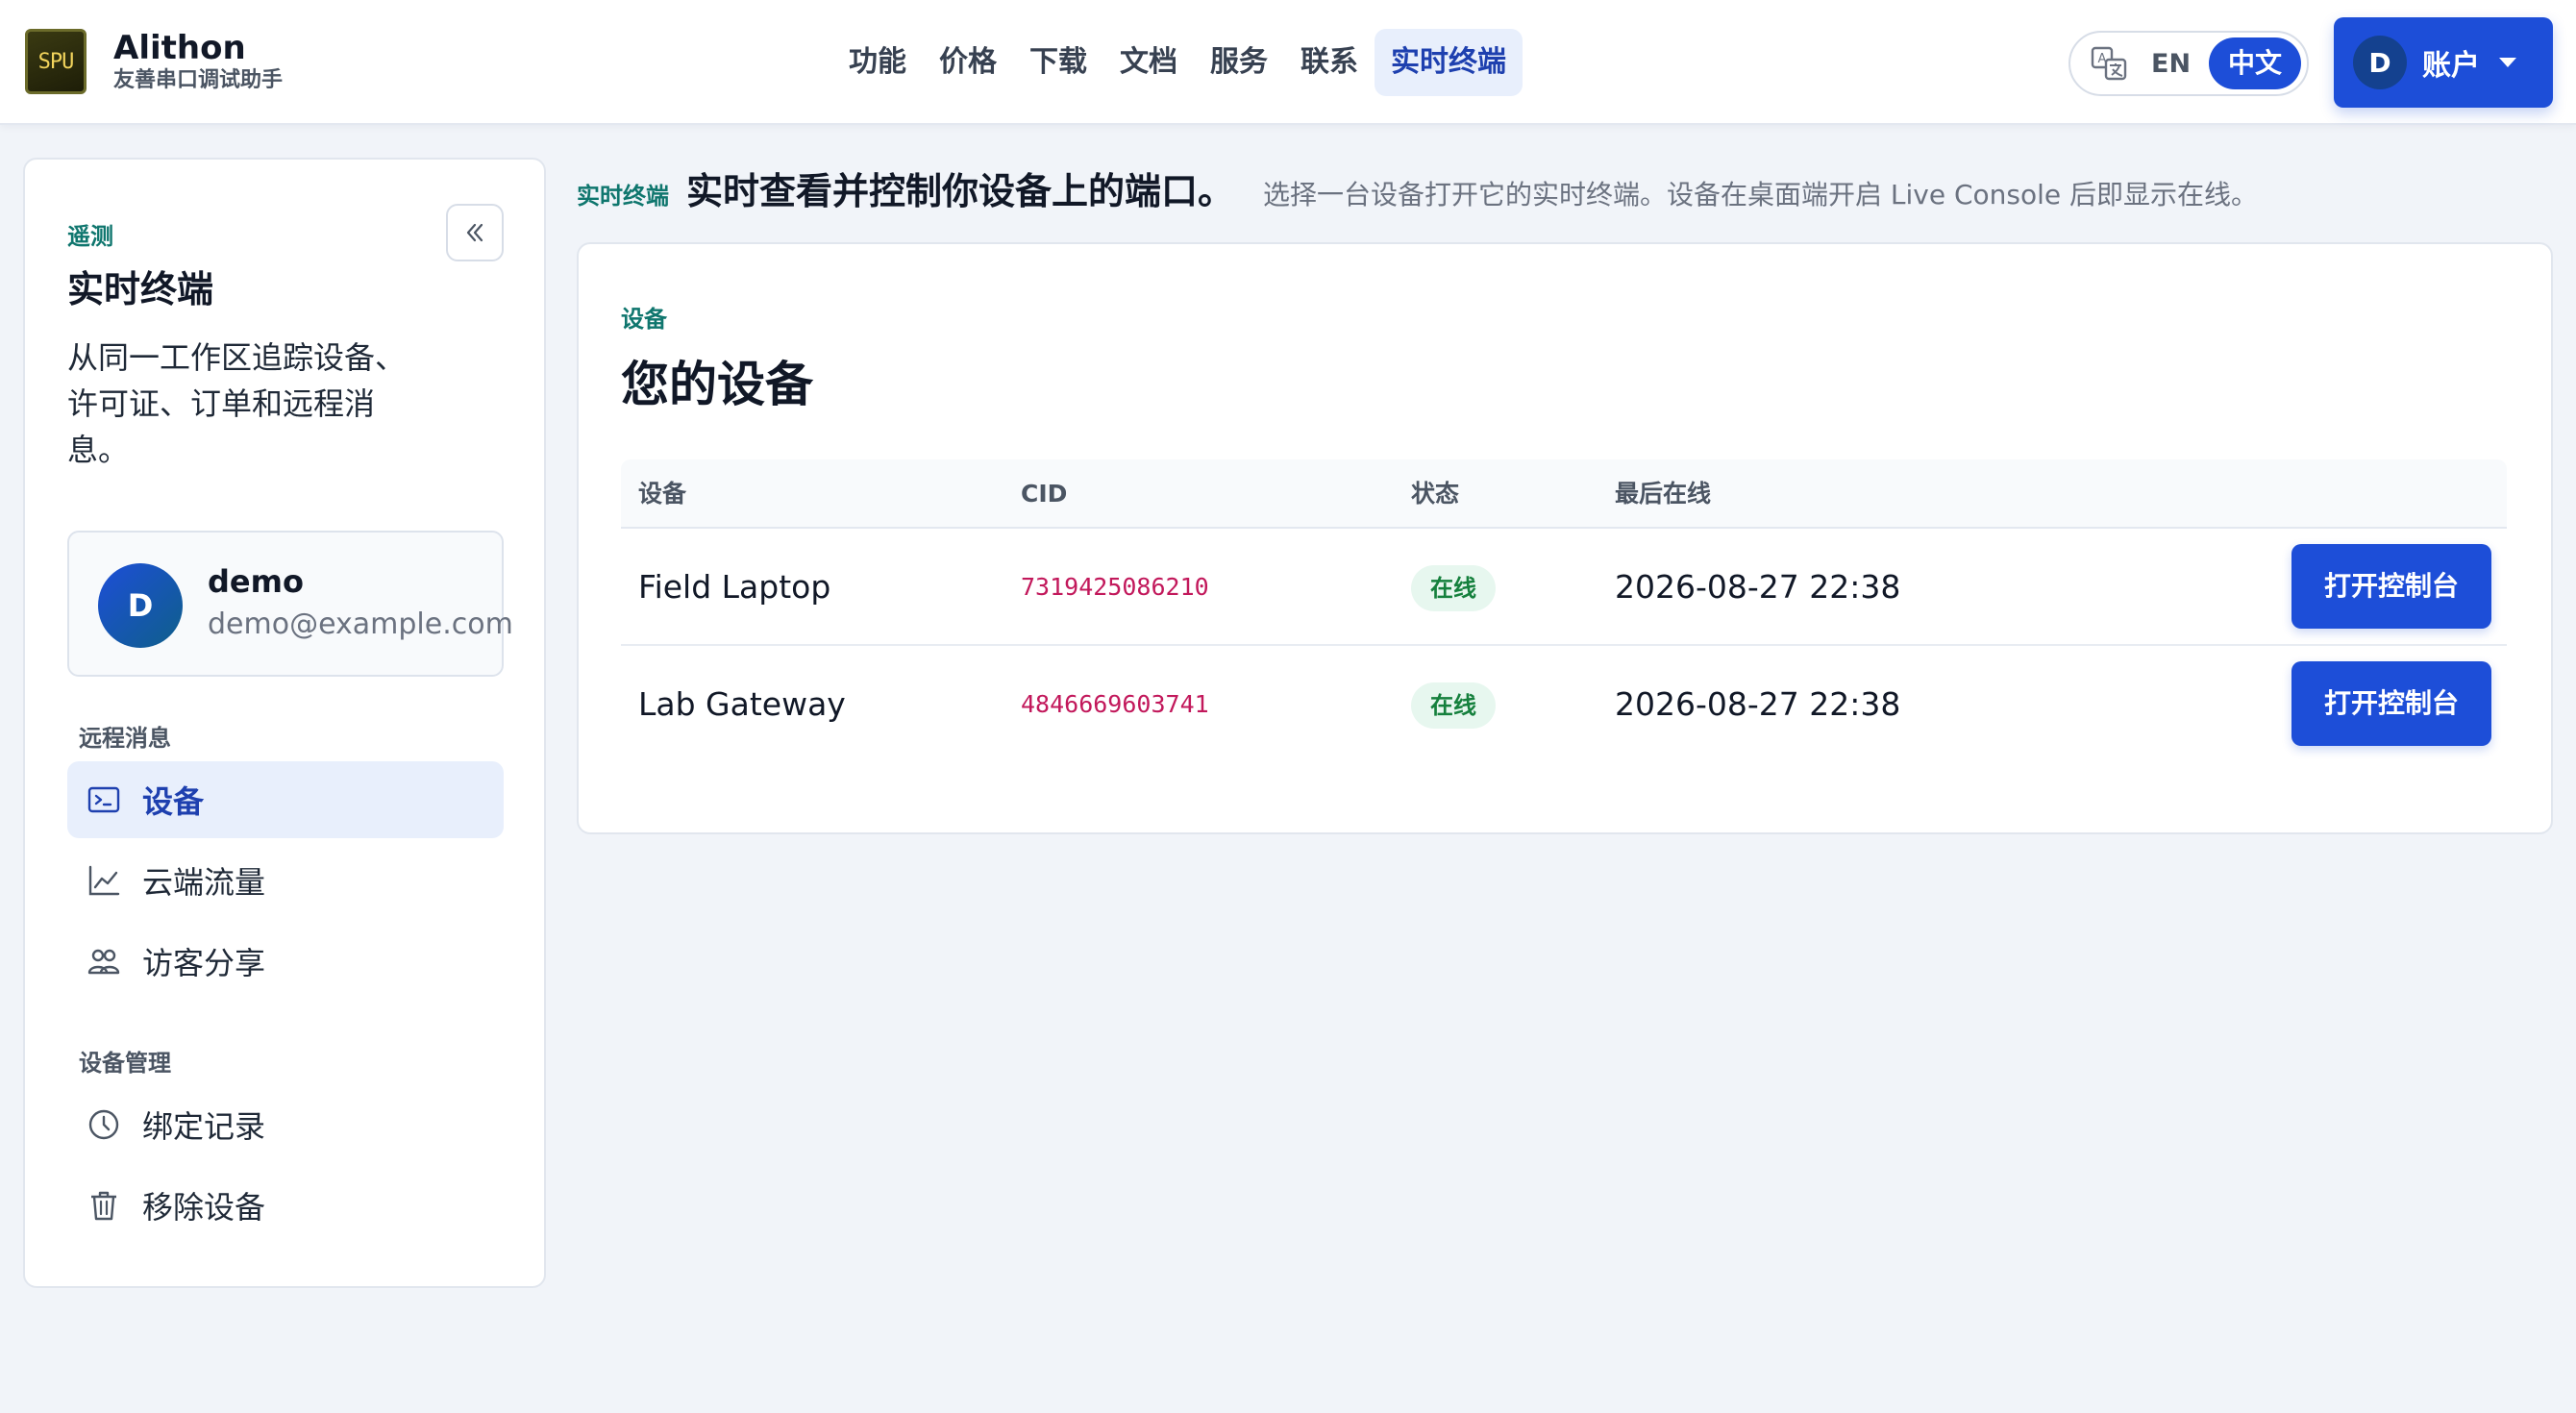 This screenshot has width=2576, height=1413. I want to click on nav-item-docs: 文档, so click(1149, 62).